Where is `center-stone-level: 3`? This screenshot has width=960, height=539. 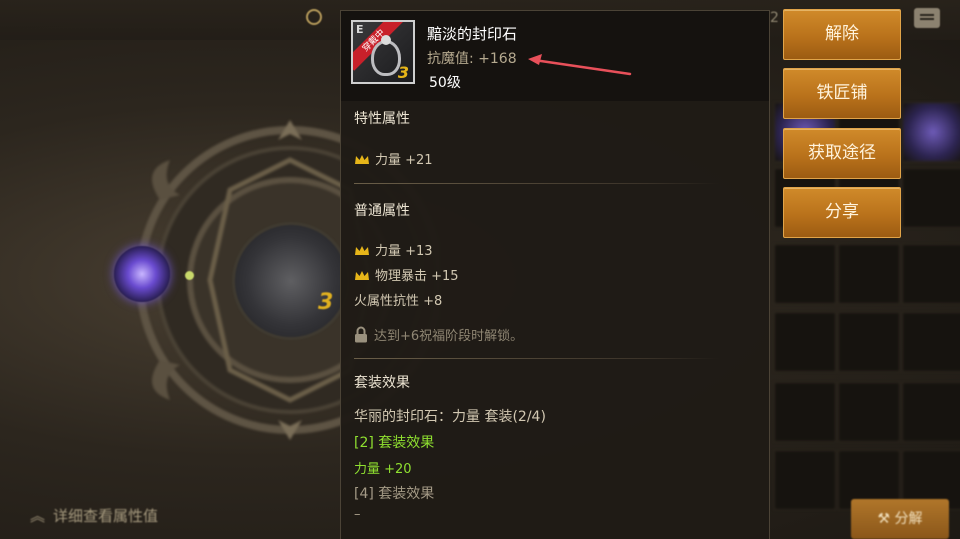 center-stone-level: 3 is located at coordinates (326, 302).